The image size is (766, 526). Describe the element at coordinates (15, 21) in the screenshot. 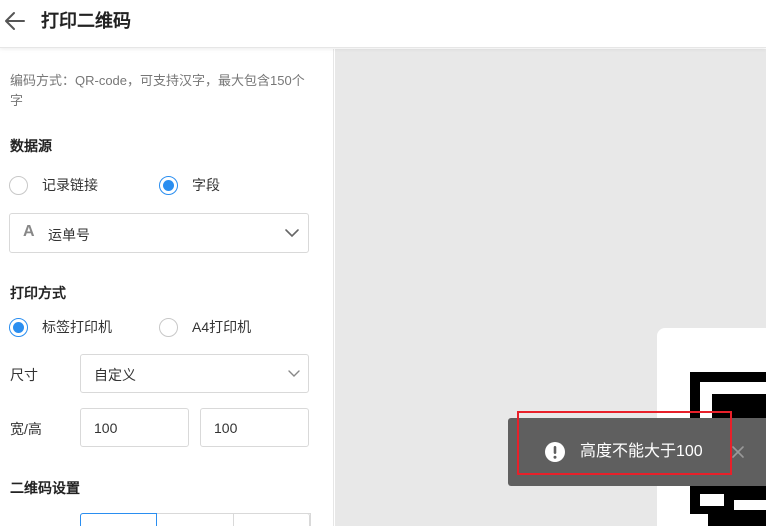

I see `arrow-left-icon` at that location.